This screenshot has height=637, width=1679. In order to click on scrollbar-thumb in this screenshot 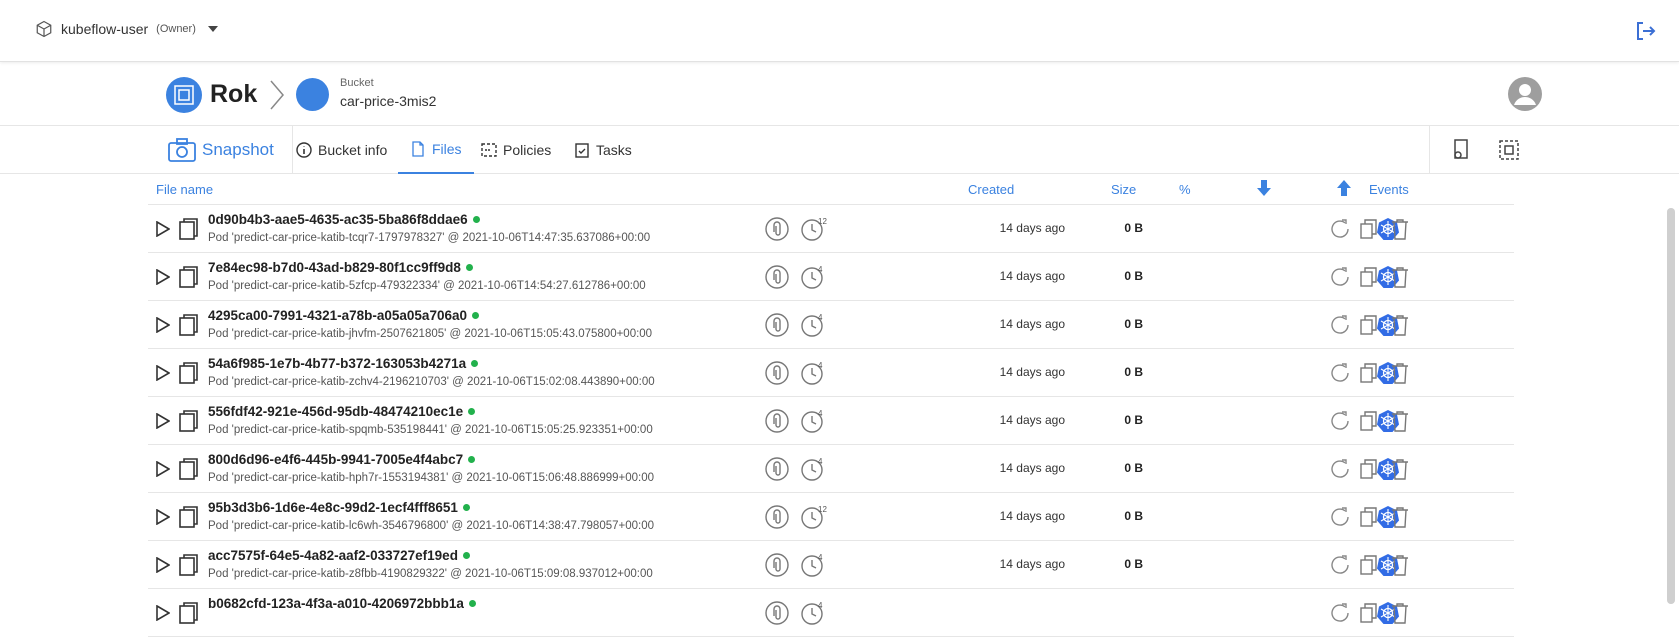, I will do `click(1671, 406)`.